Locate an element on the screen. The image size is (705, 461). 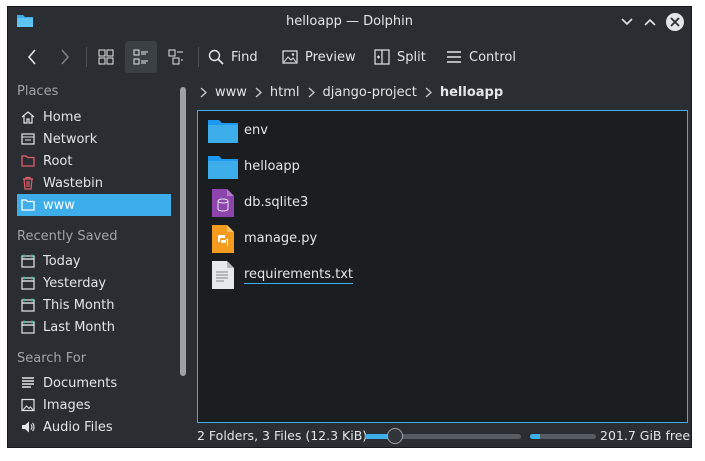
sidebar-item-this-month: This Month is located at coordinates (94, 305).